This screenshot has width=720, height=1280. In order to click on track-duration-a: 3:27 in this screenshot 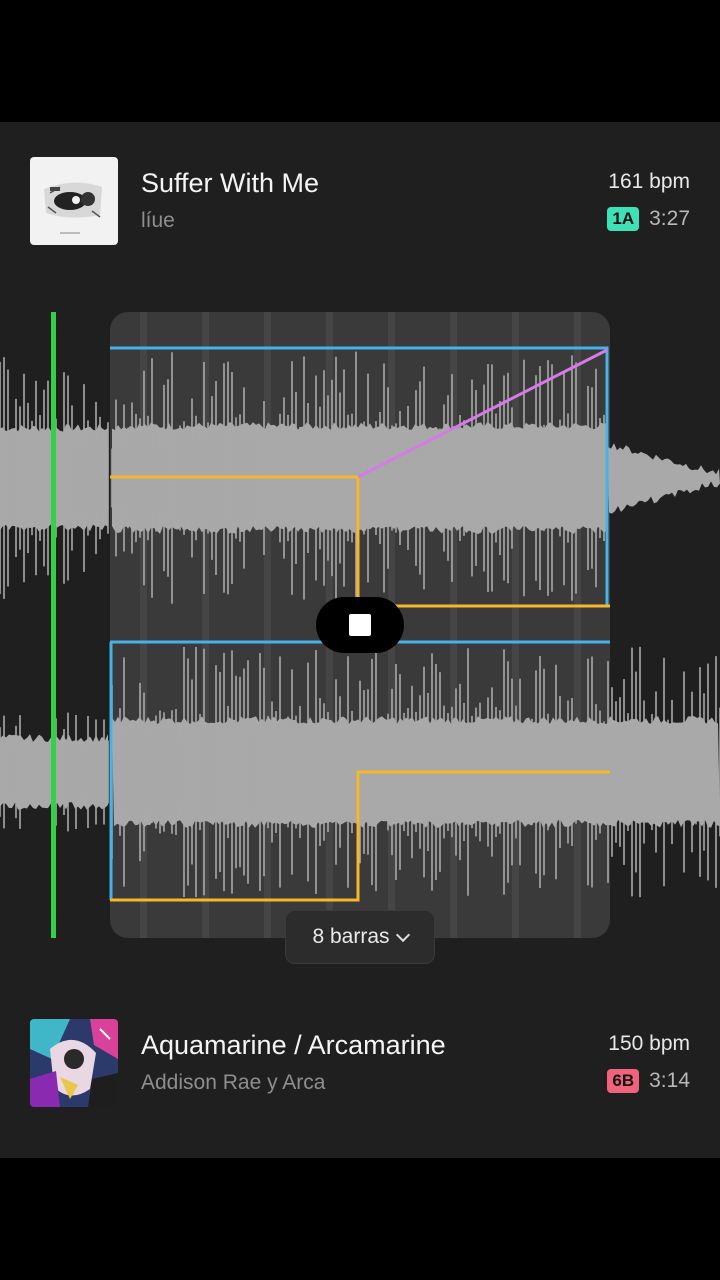, I will do `click(669, 218)`.